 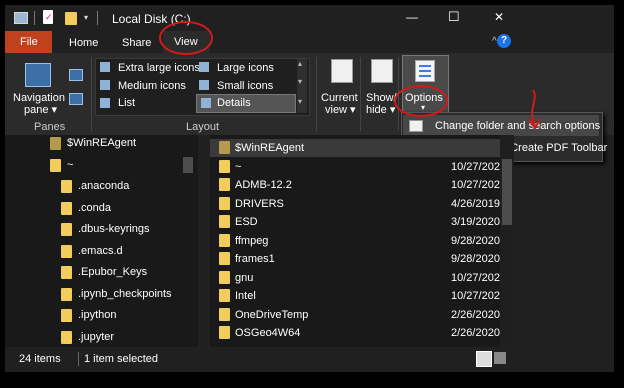 What do you see at coordinates (416, 126) in the screenshot?
I see `folder-options-icon` at bounding box center [416, 126].